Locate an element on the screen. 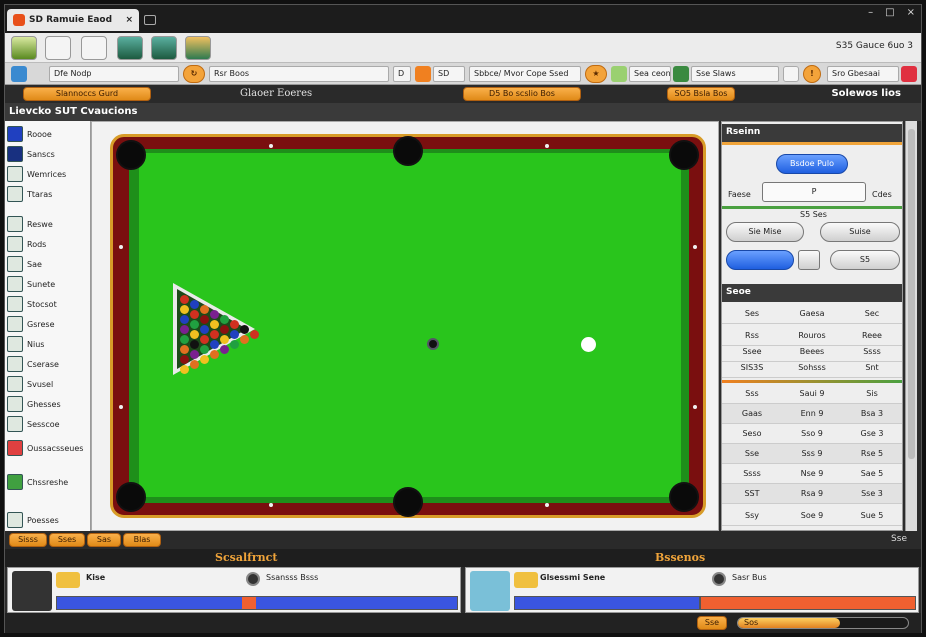  extension-icon is located at coordinates (619, 74).